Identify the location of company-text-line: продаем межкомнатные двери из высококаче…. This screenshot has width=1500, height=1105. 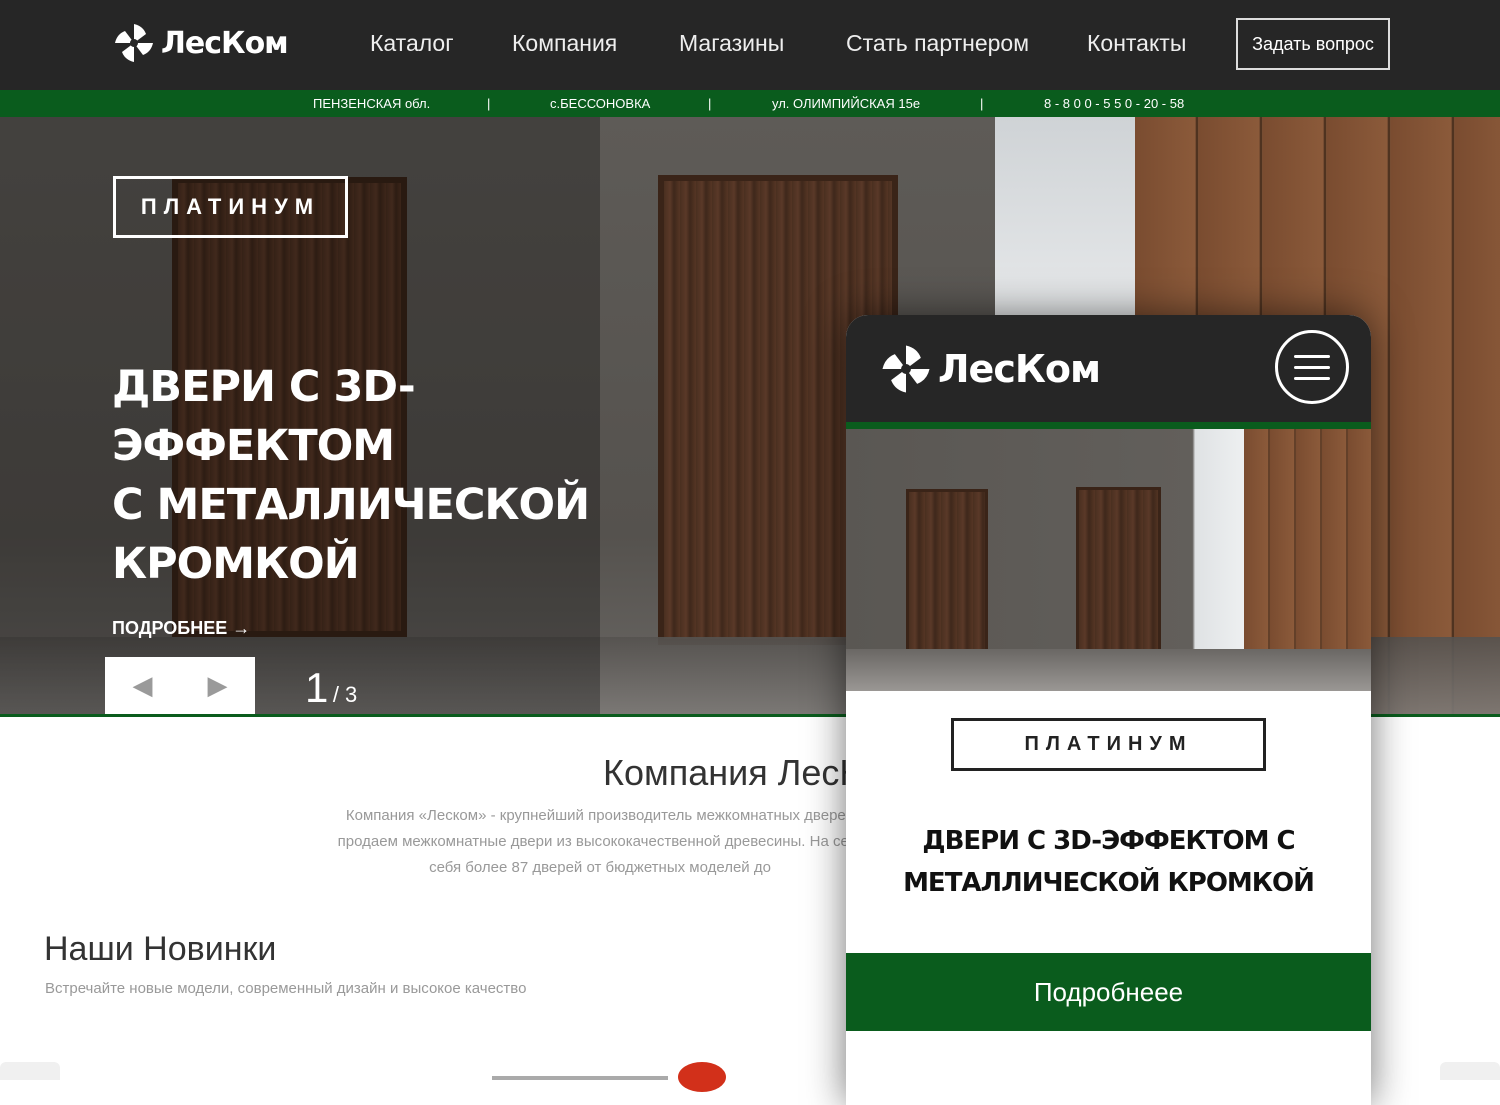
(600, 841).